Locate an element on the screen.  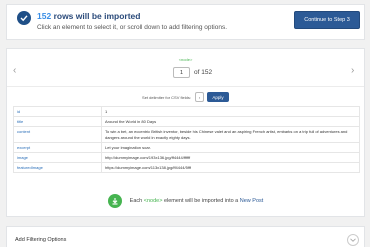
delimiter-row: Set delimiter for CSV fields: Apply is located at coordinates (185, 97).